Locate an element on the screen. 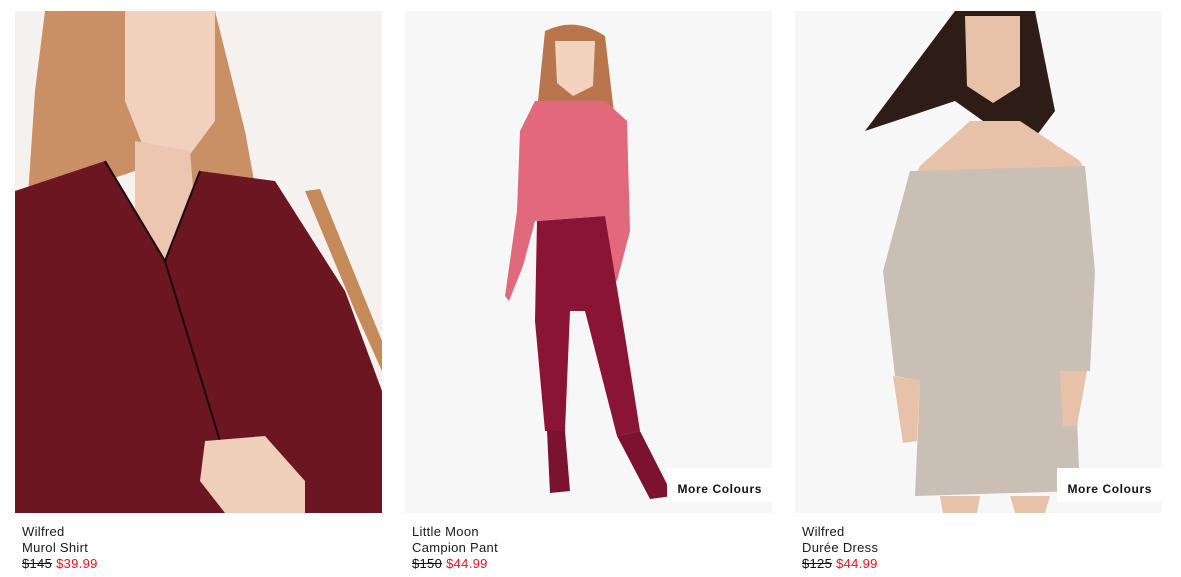 Image resolution: width=1181 pixels, height=577 pixels. original-price: $145 is located at coordinates (37, 563).